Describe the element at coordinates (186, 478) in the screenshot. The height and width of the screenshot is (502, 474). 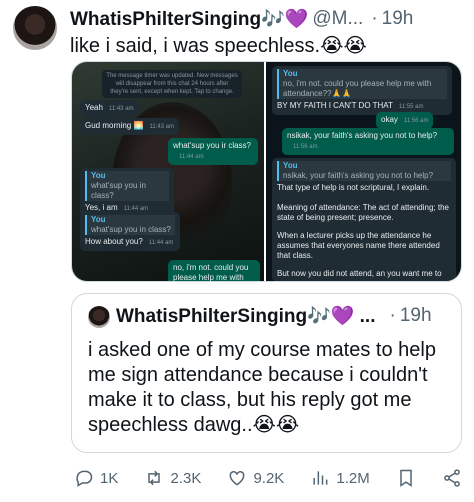
I see `retweet-count: 2.3K` at that location.